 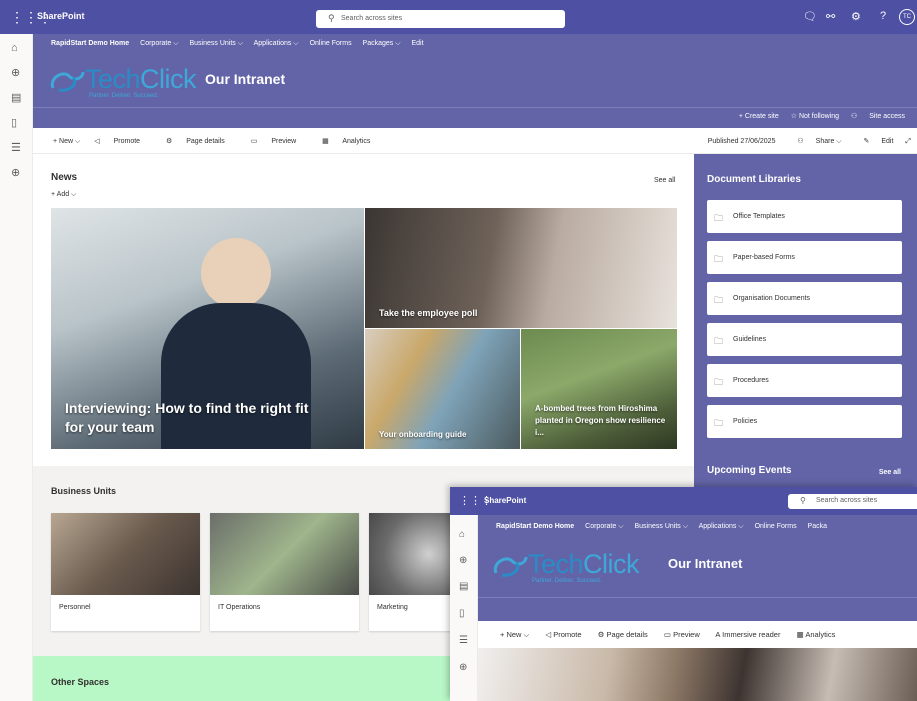 I want to click on card-image, so click(x=125, y=554).